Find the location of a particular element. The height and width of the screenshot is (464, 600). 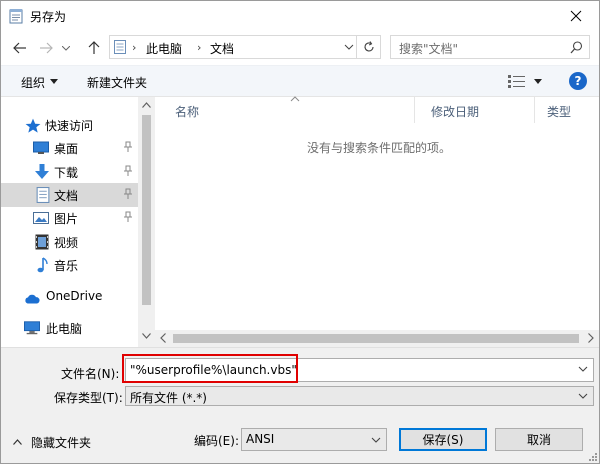

sidebar-item-desktop: 桌面 is located at coordinates (69, 148).